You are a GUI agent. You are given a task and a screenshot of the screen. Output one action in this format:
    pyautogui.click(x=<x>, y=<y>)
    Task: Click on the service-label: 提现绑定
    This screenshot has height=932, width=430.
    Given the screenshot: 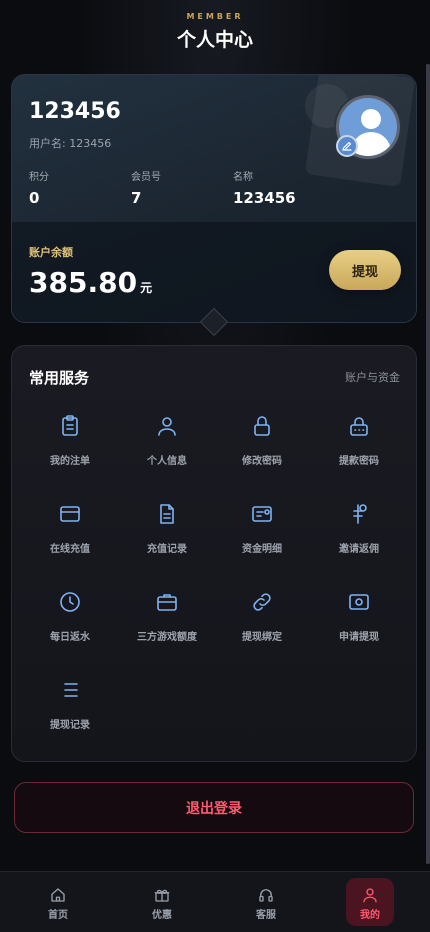 What is the action you would take?
    pyautogui.click(x=262, y=637)
    